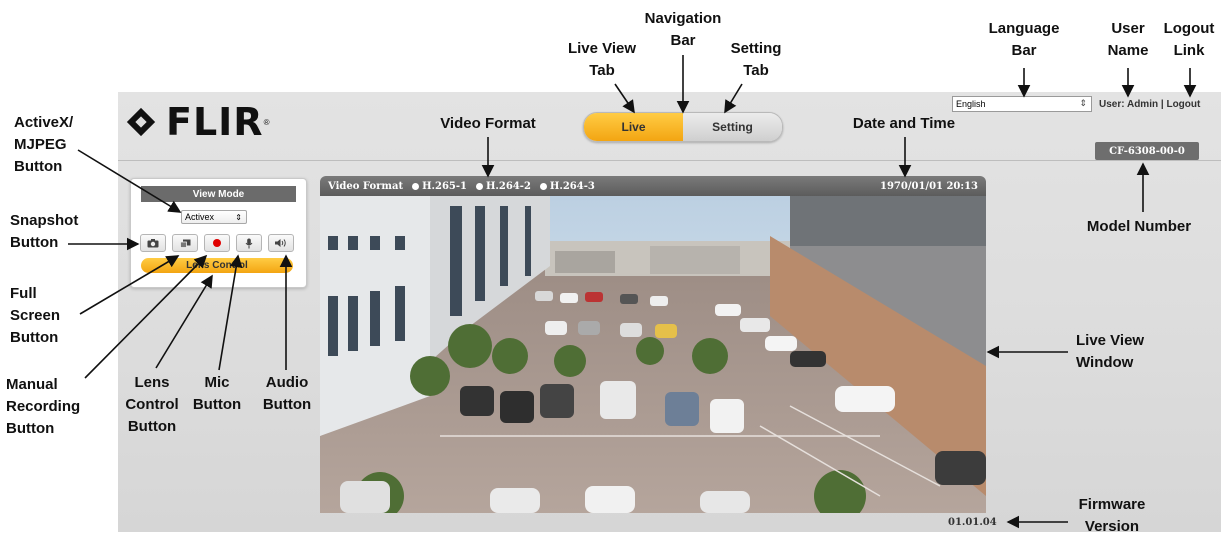 This screenshot has width=1221, height=538. What do you see at coordinates (488, 123) in the screenshot?
I see `annotation-video-format: Video Format` at bounding box center [488, 123].